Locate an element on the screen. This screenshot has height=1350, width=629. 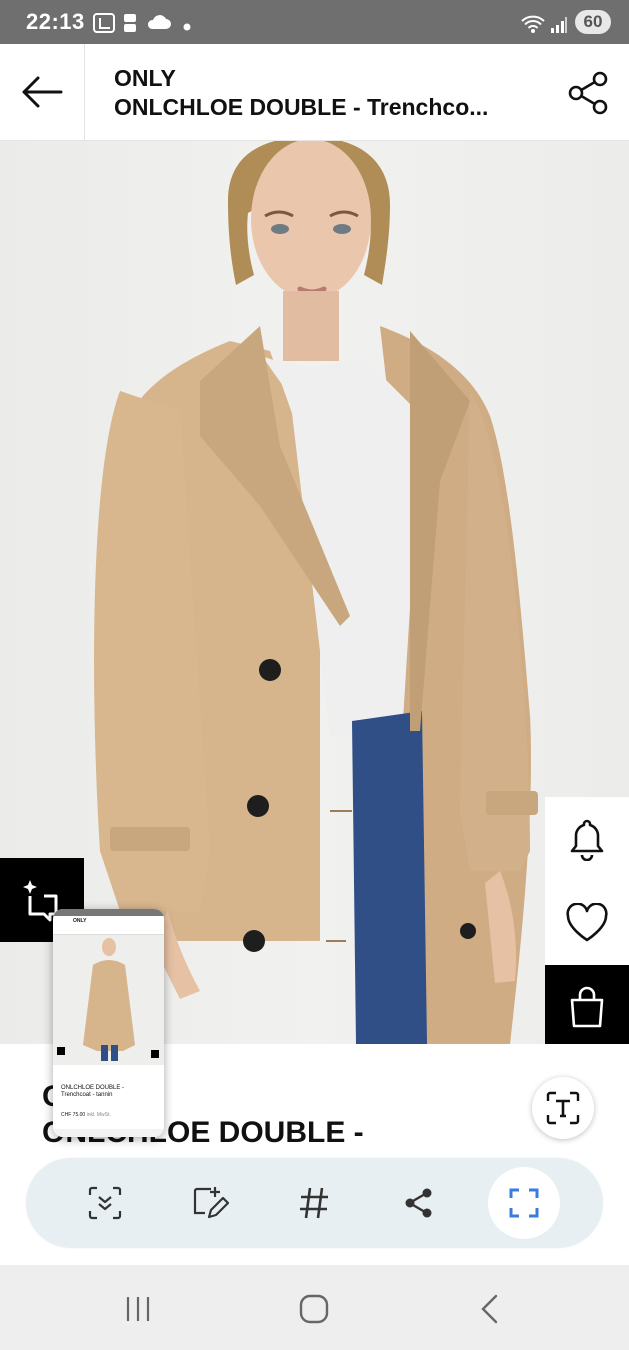
battery-indicator: 60 is located at coordinates (593, 22).